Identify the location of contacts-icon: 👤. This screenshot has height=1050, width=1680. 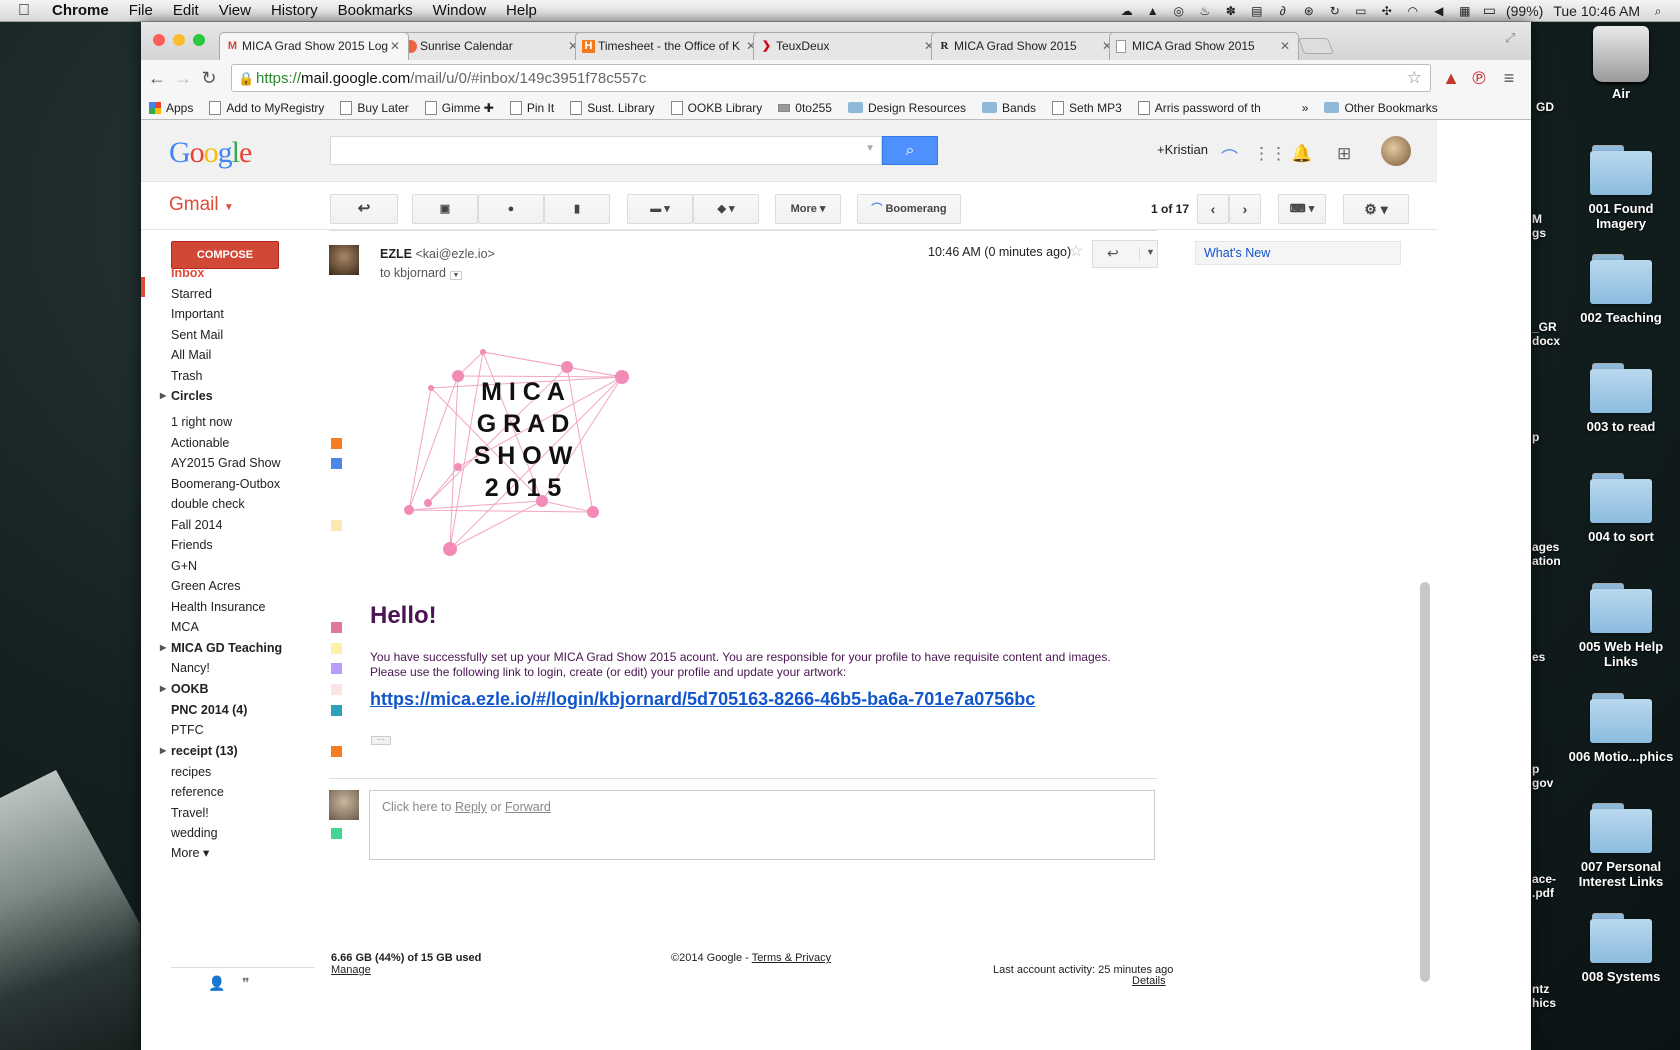
(216, 983).